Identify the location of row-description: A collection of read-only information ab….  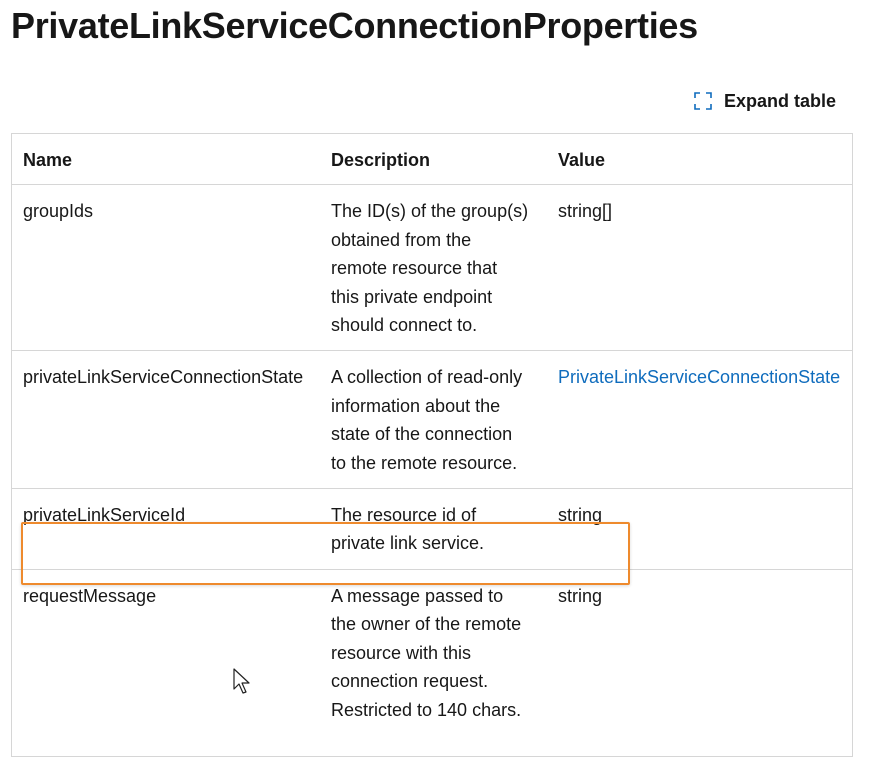
(432, 420).